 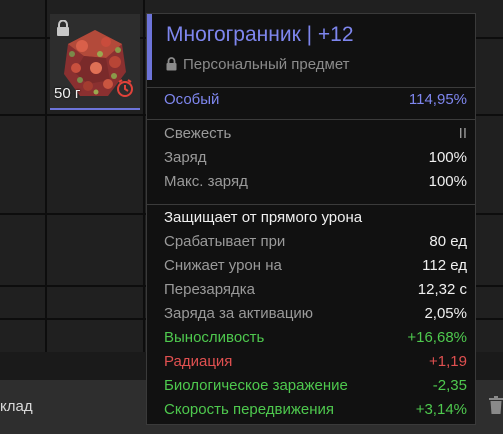 I want to click on stat-value: 80 ед, so click(x=448, y=241).